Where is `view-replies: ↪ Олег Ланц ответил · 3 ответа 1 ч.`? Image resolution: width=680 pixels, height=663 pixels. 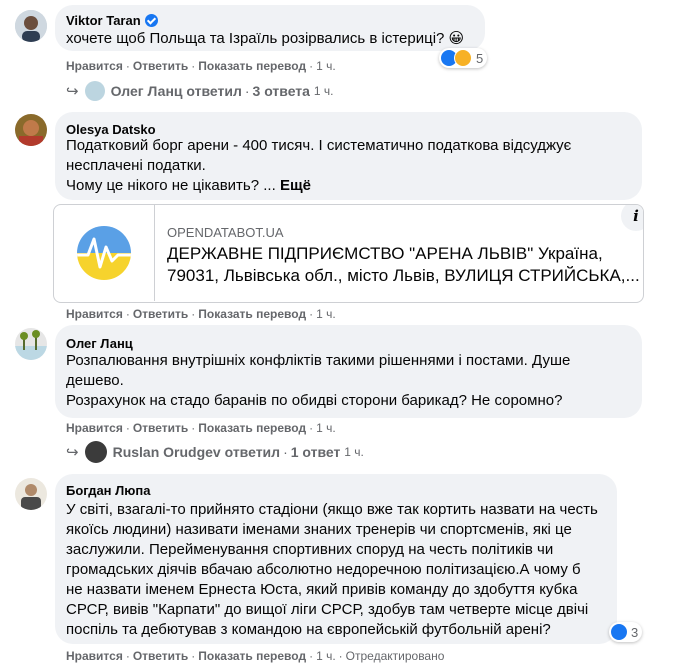
view-replies: ↪ Олег Ланц ответил · 3 ответа 1 ч. is located at coordinates (199, 91).